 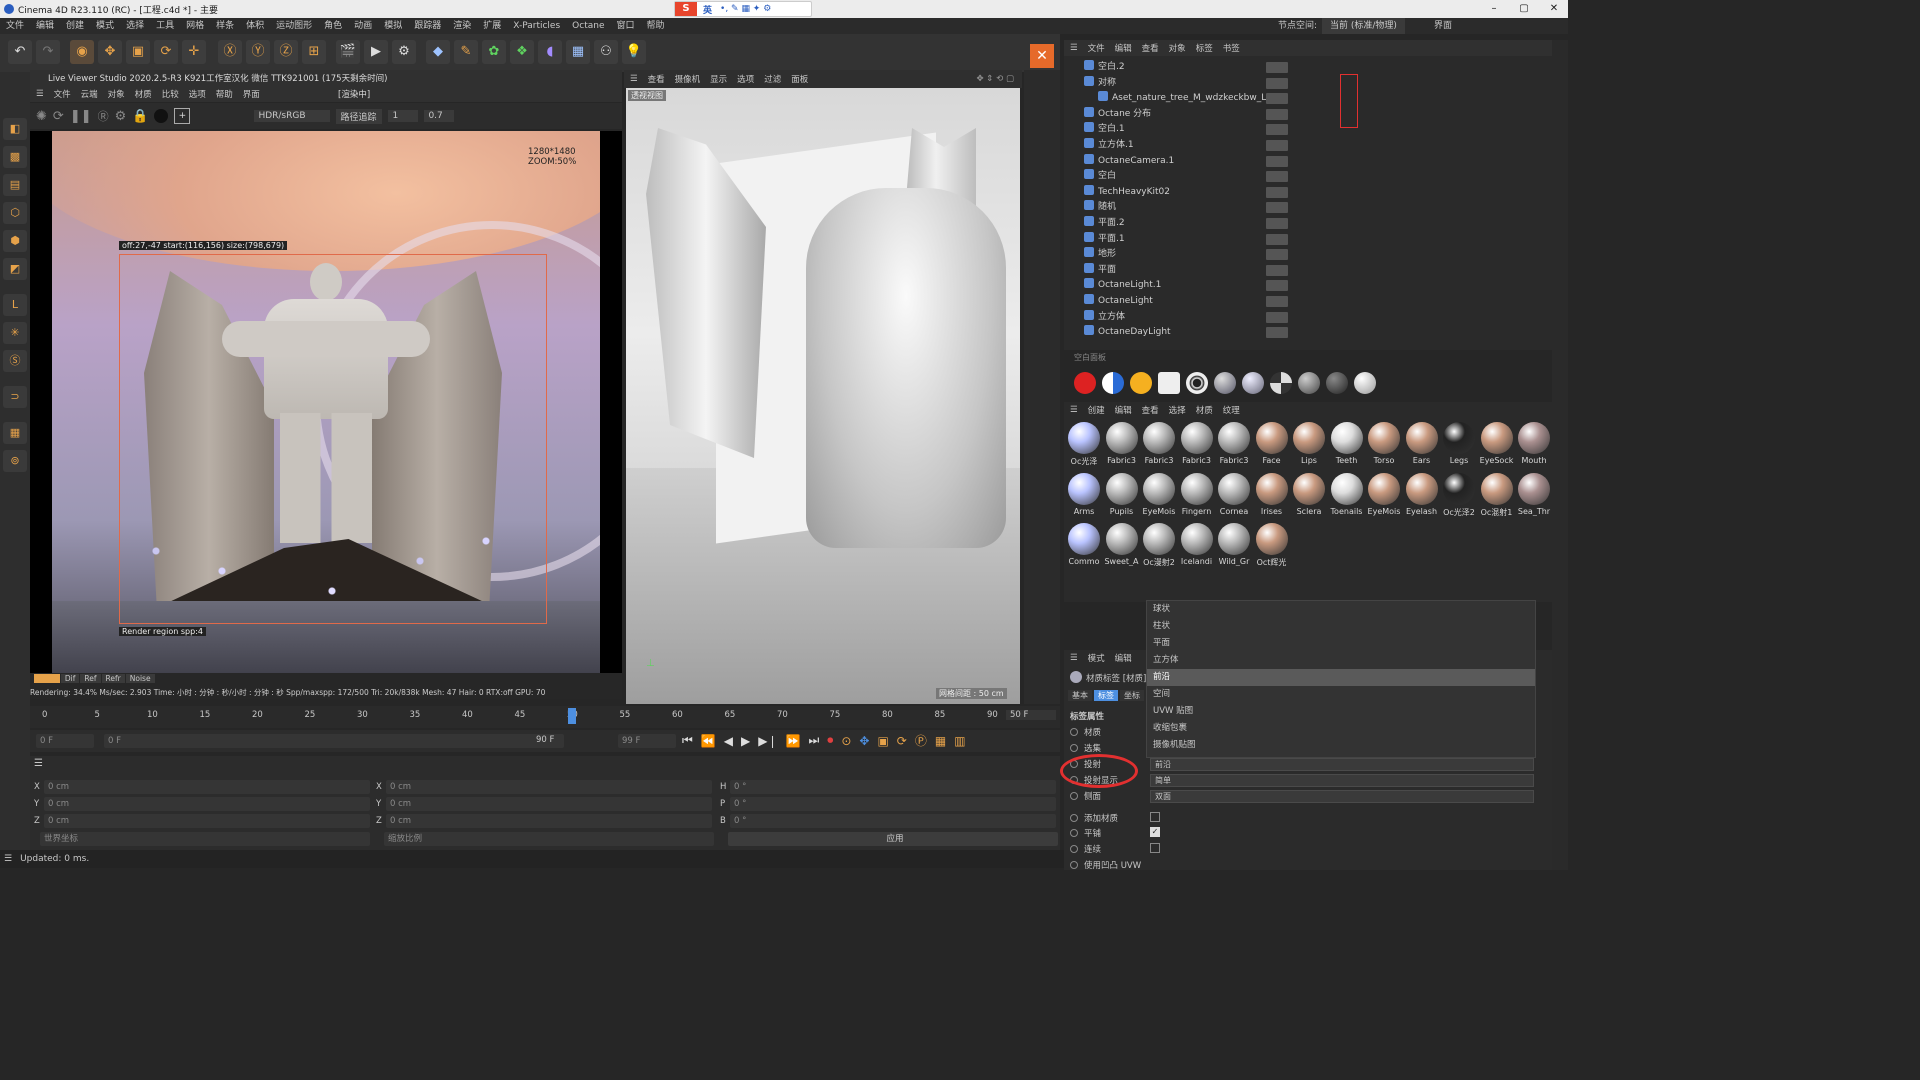 I want to click on am-menu-mode: 模式, so click(x=1096, y=658).